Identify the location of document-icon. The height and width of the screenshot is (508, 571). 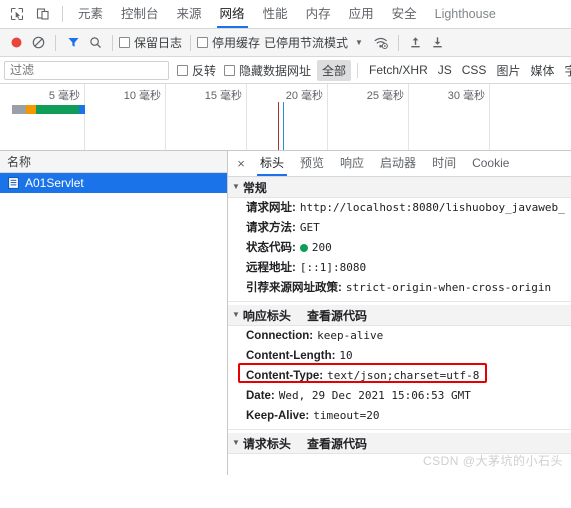
(13, 183).